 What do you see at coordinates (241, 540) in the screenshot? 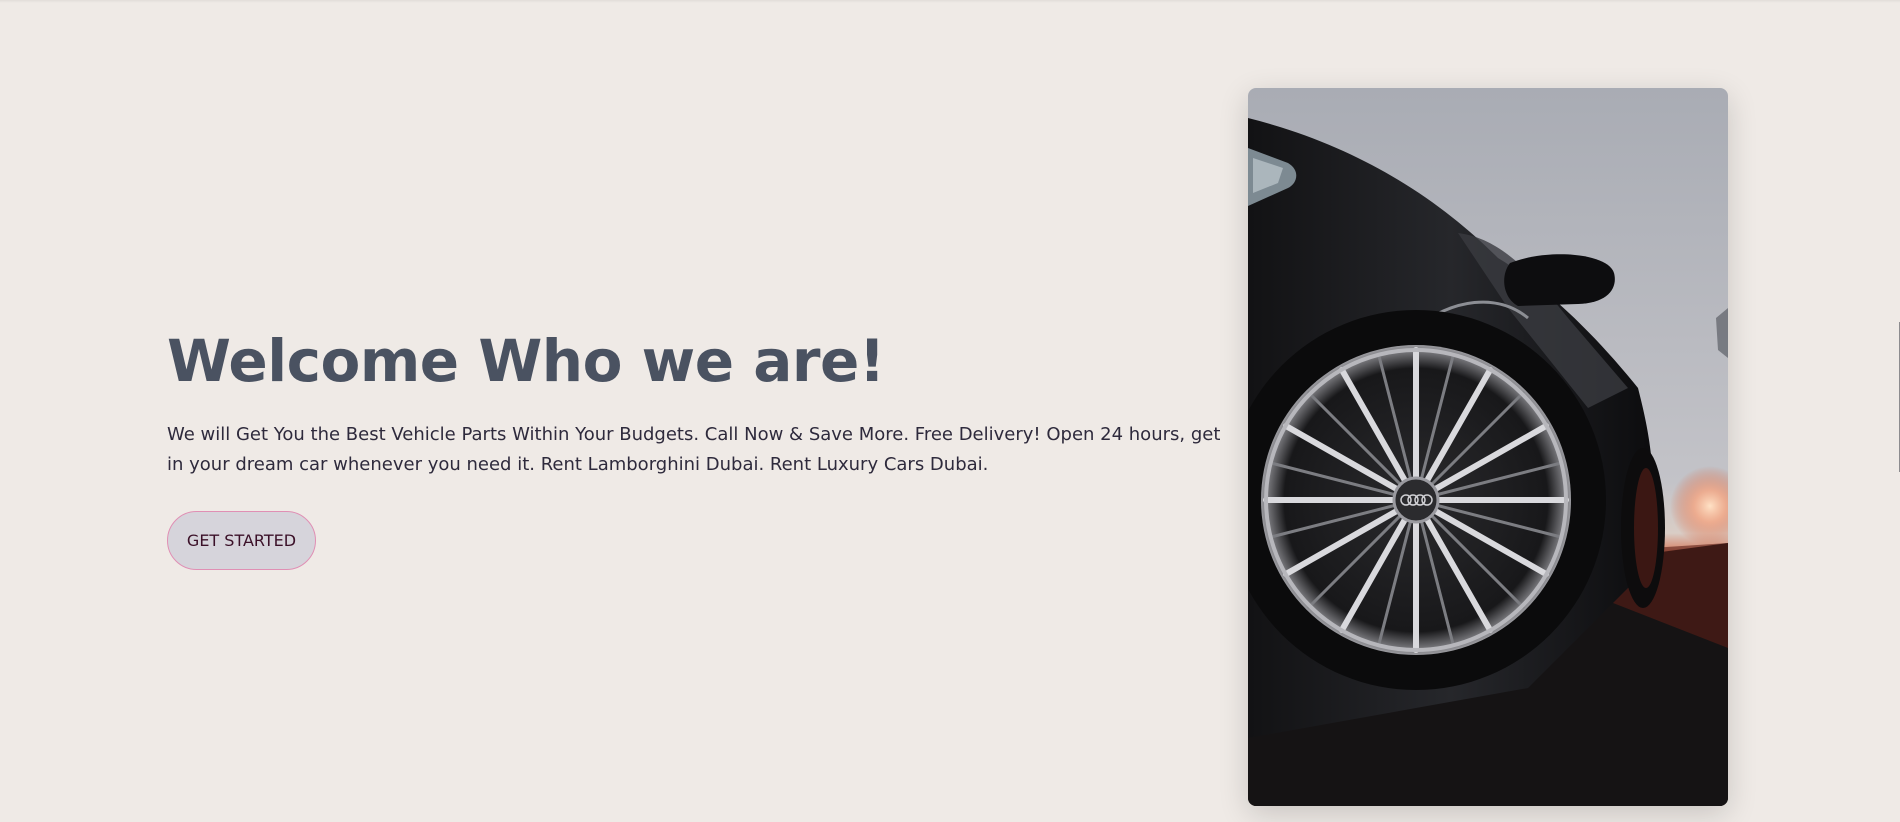
I see `get-started-button: GET STARTED` at bounding box center [241, 540].